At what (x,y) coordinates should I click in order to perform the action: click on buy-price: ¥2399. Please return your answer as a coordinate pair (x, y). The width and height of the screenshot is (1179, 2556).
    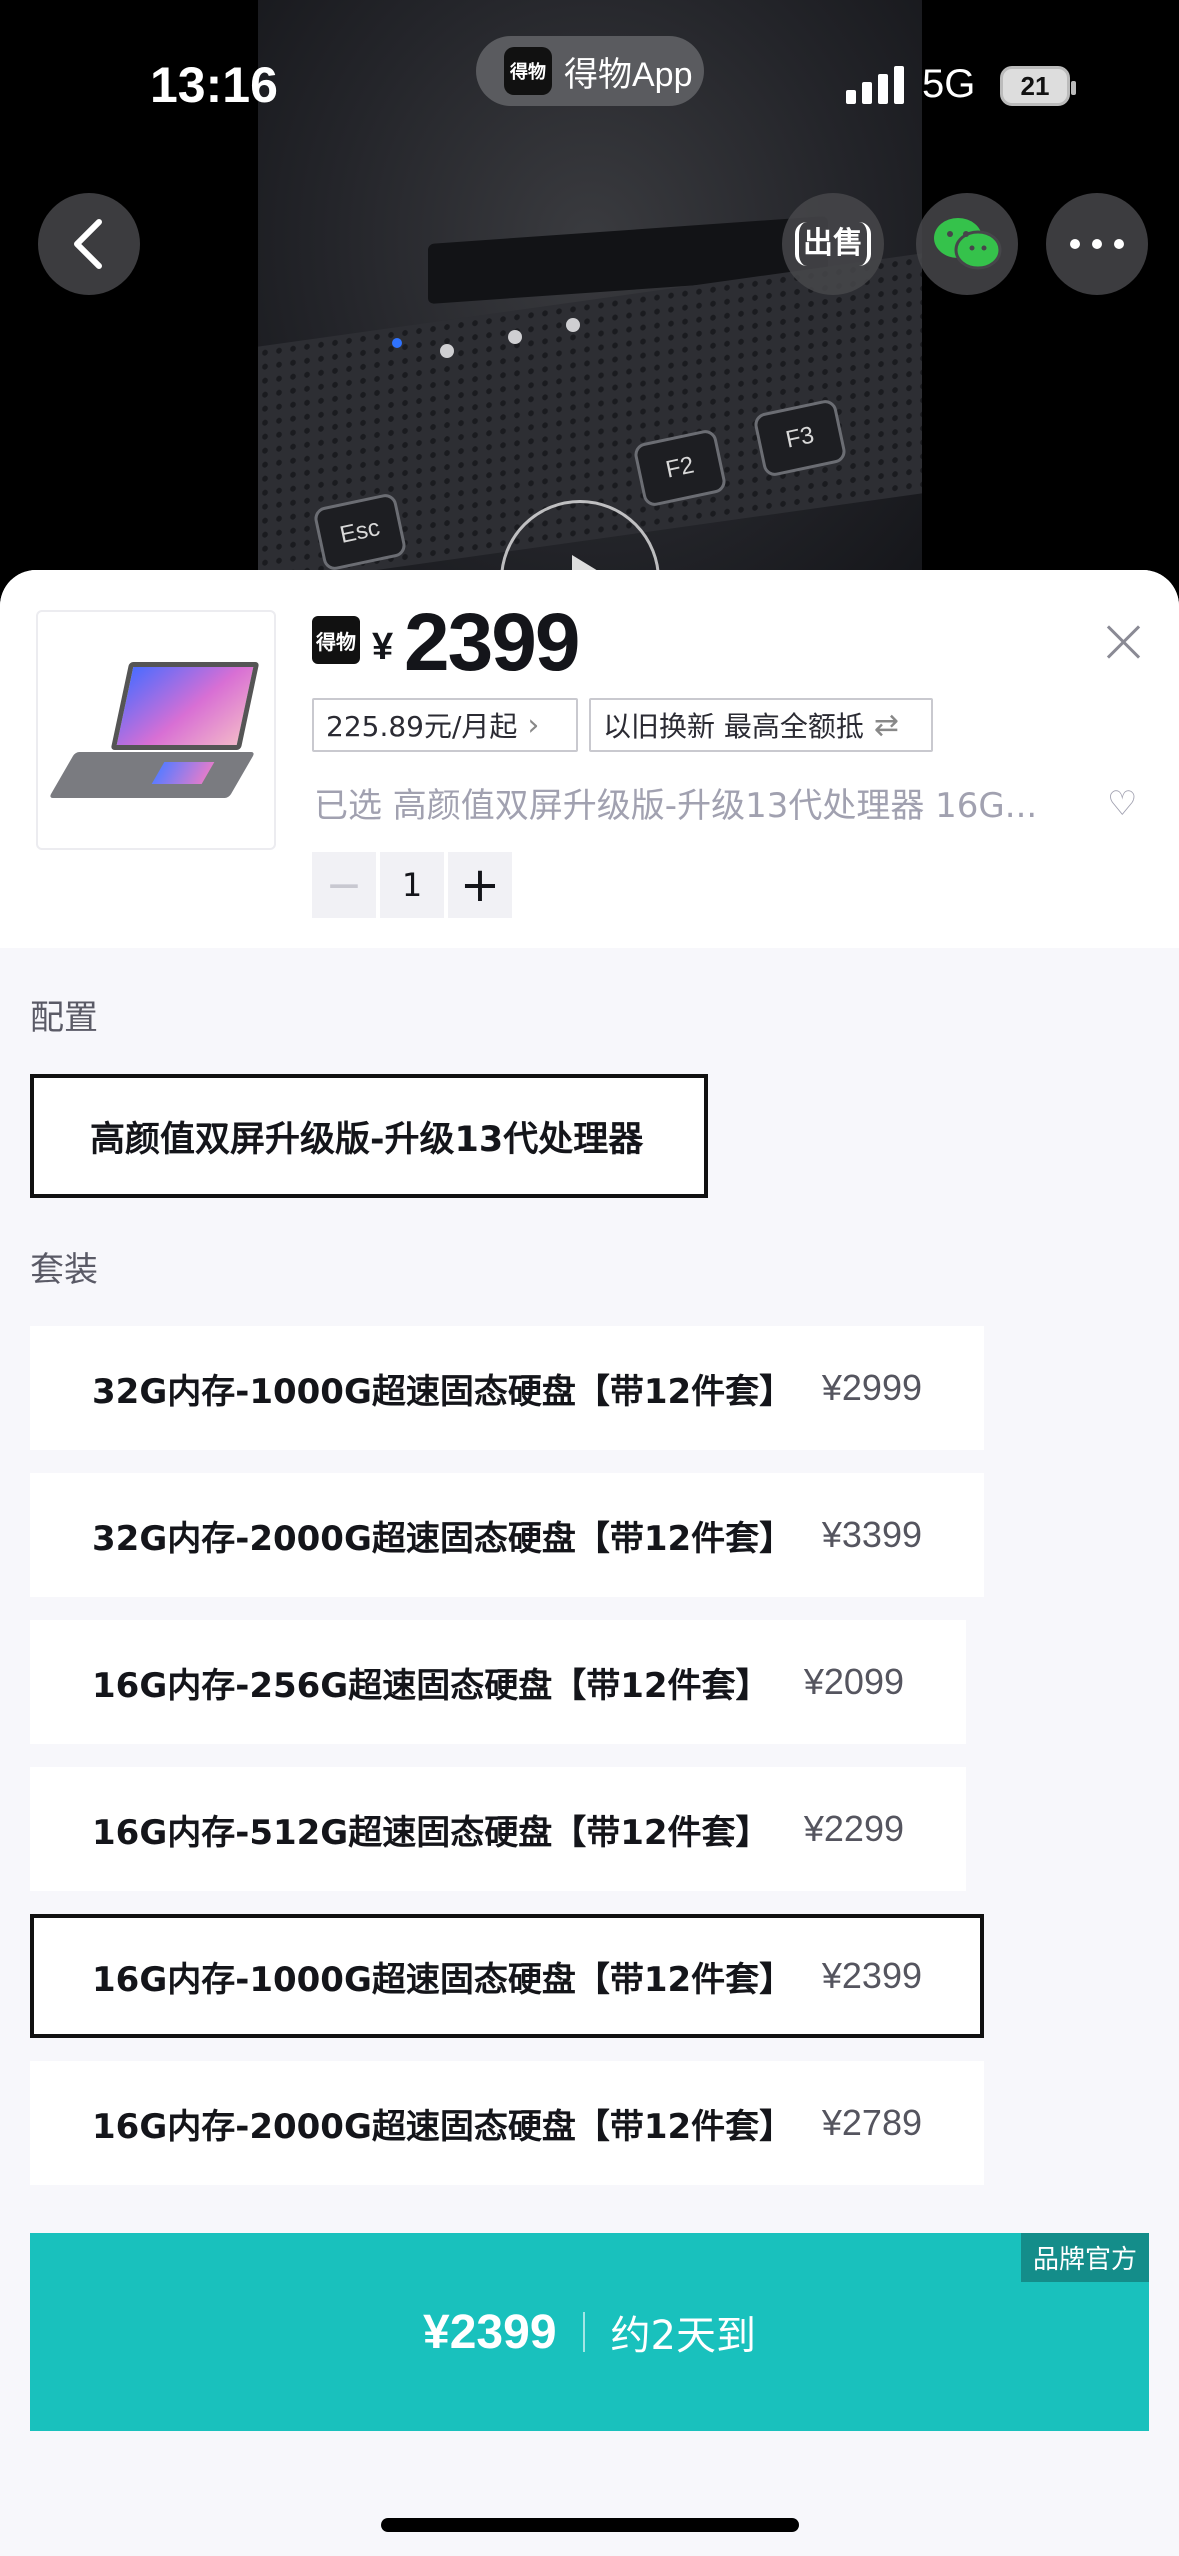
    Looking at the image, I should click on (490, 2332).